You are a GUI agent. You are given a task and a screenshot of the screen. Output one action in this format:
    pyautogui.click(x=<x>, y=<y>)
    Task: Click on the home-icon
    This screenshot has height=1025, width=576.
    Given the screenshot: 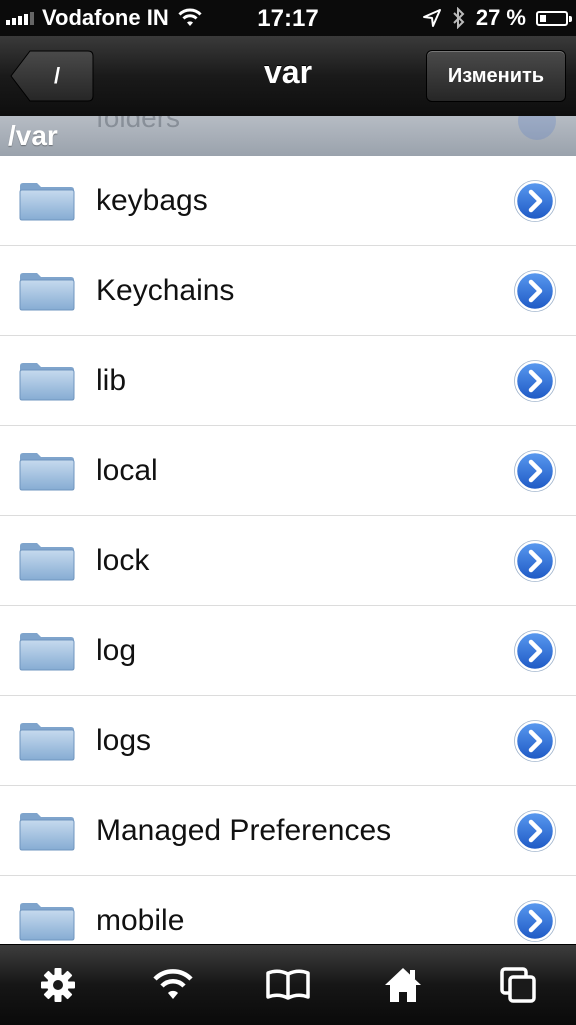 What is the action you would take?
    pyautogui.click(x=403, y=985)
    